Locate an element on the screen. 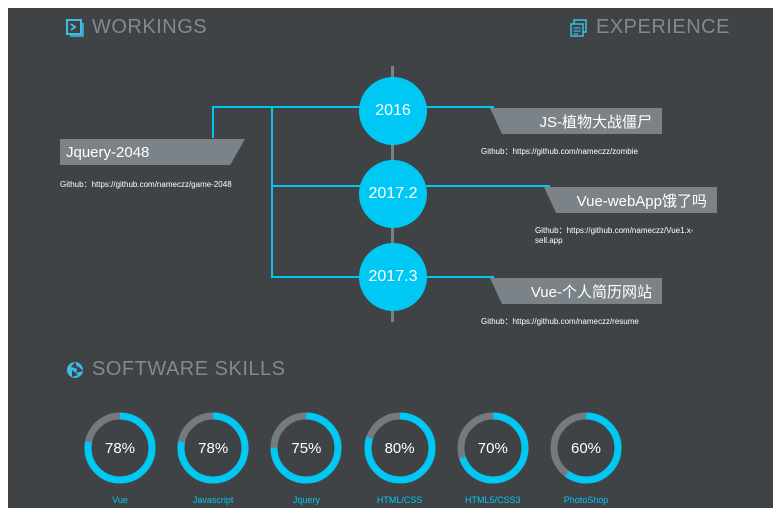 The height and width of the screenshot is (516, 781). experience-title: EXPERIENCE is located at coordinates (663, 27).